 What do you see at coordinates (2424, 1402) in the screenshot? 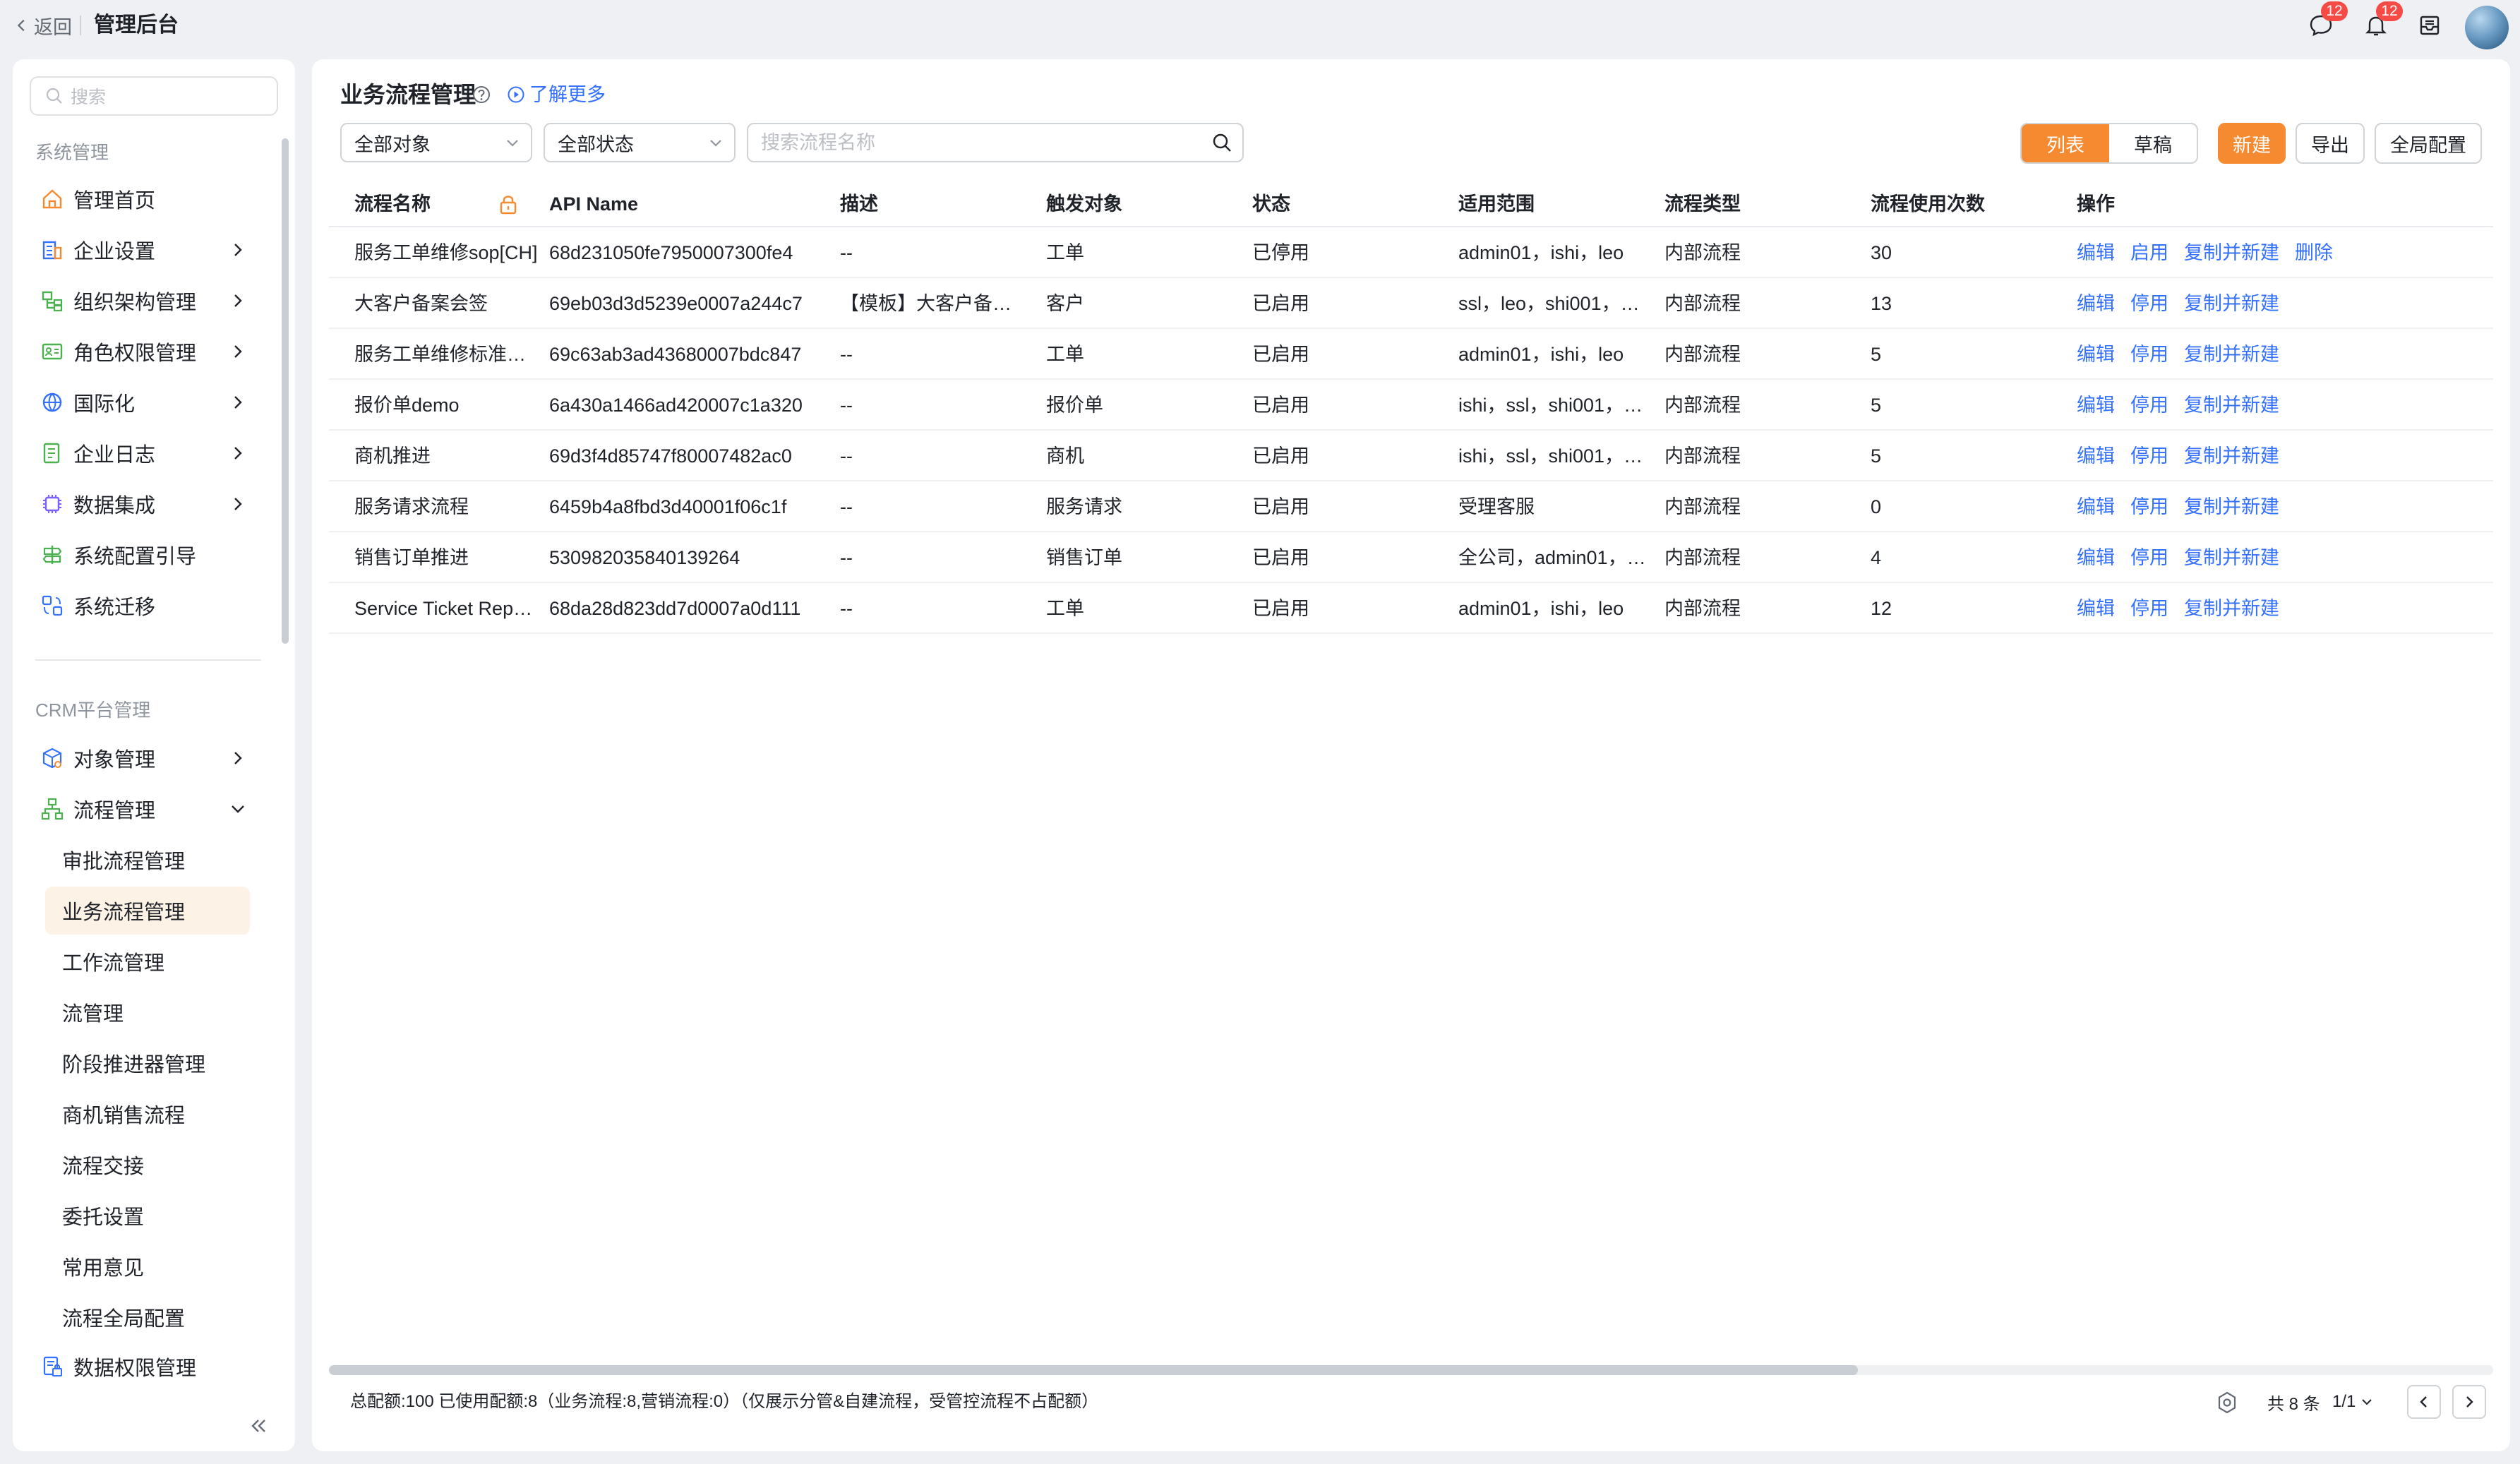
I see `prev-page-button` at bounding box center [2424, 1402].